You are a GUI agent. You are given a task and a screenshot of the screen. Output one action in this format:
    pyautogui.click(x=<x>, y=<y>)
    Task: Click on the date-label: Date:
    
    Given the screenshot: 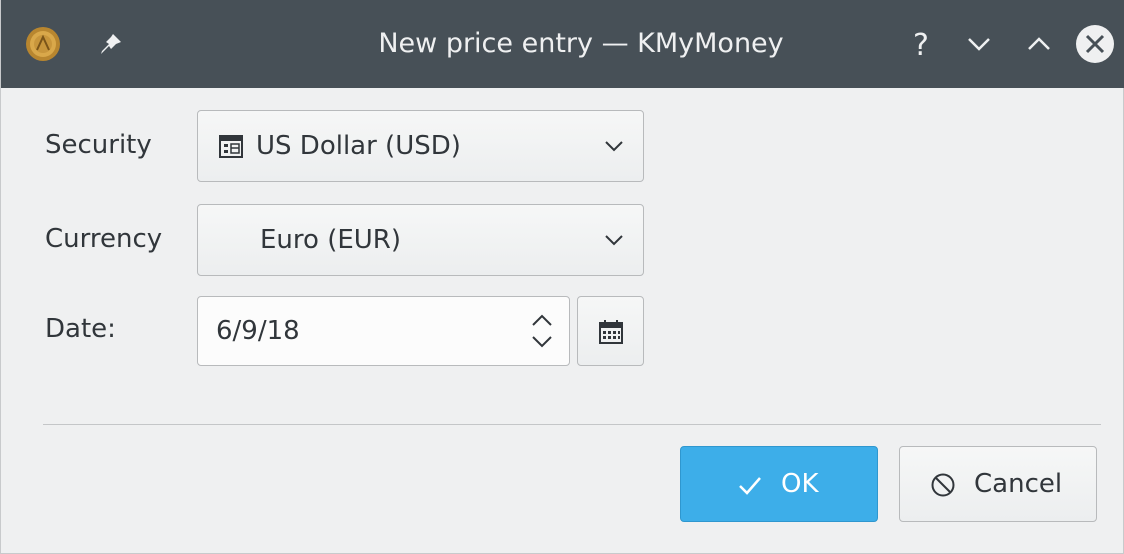 What is the action you would take?
    pyautogui.click(x=80, y=329)
    